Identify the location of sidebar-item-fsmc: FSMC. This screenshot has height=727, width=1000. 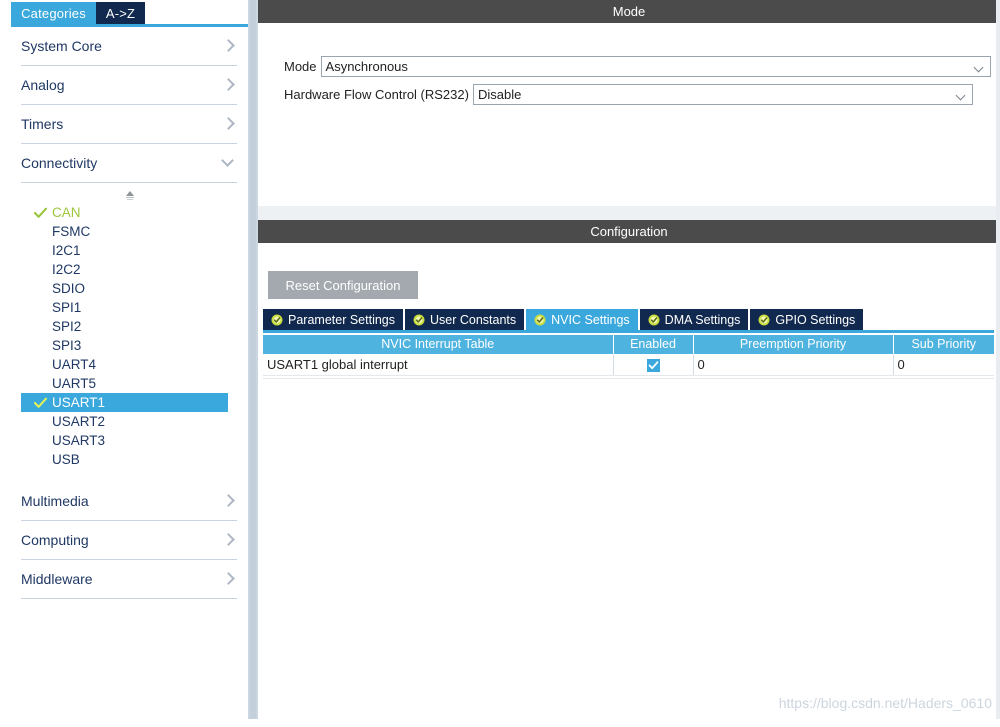
(129, 231).